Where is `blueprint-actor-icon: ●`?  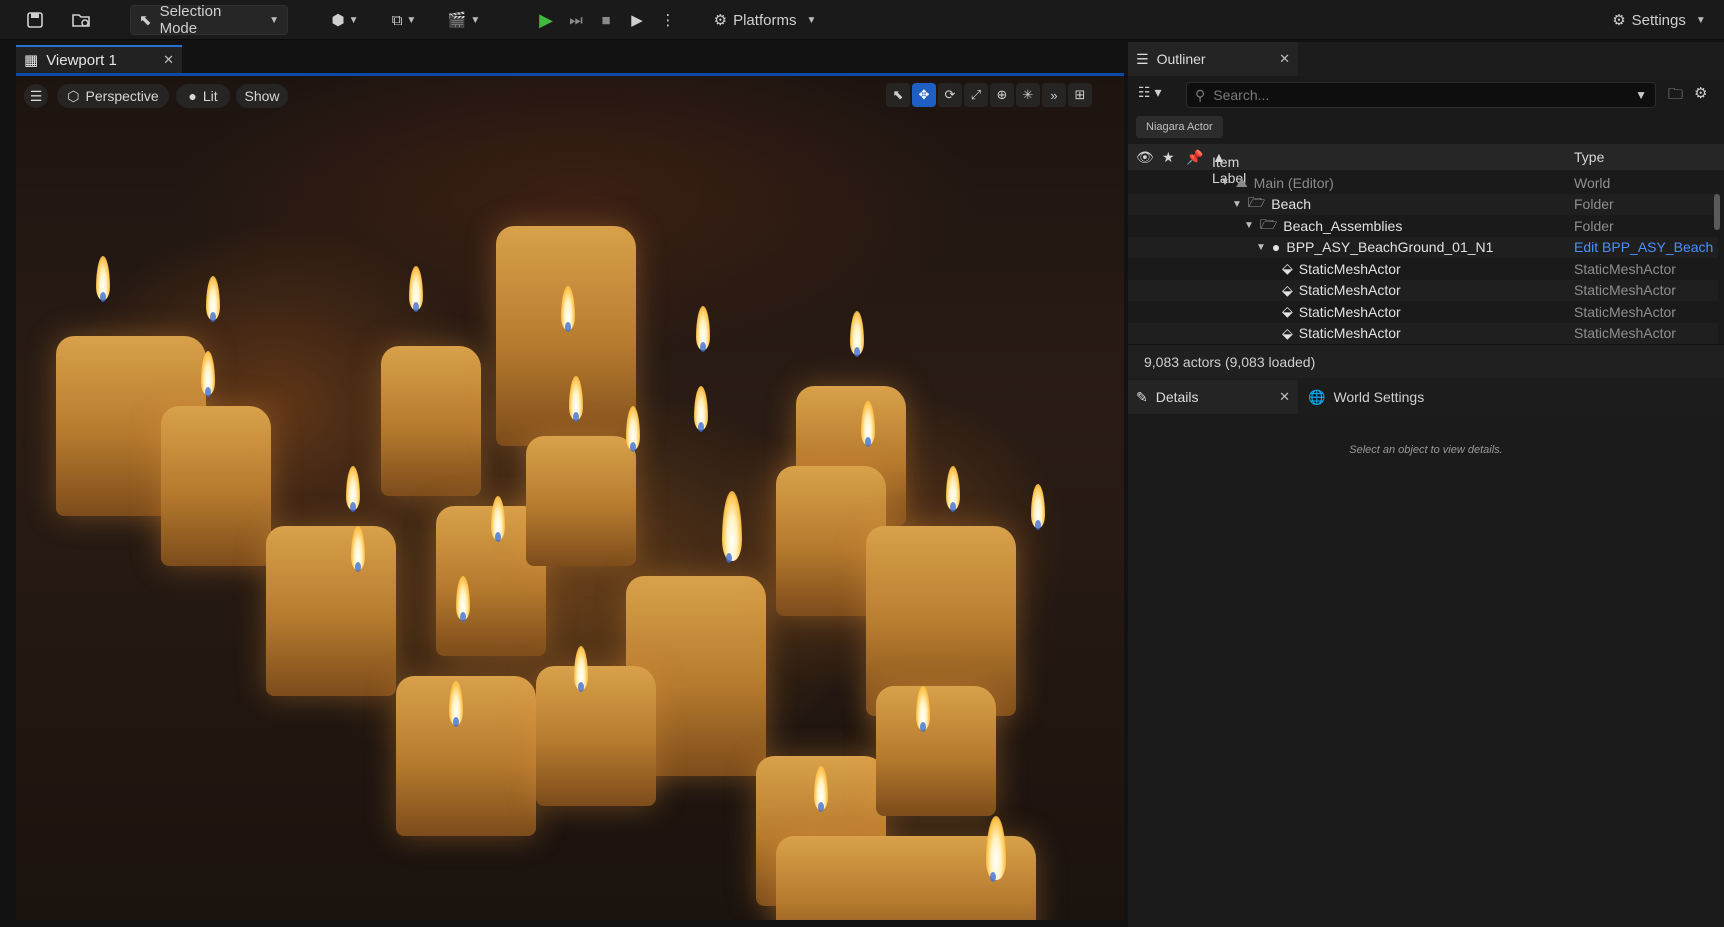 blueprint-actor-icon: ● is located at coordinates (1276, 247).